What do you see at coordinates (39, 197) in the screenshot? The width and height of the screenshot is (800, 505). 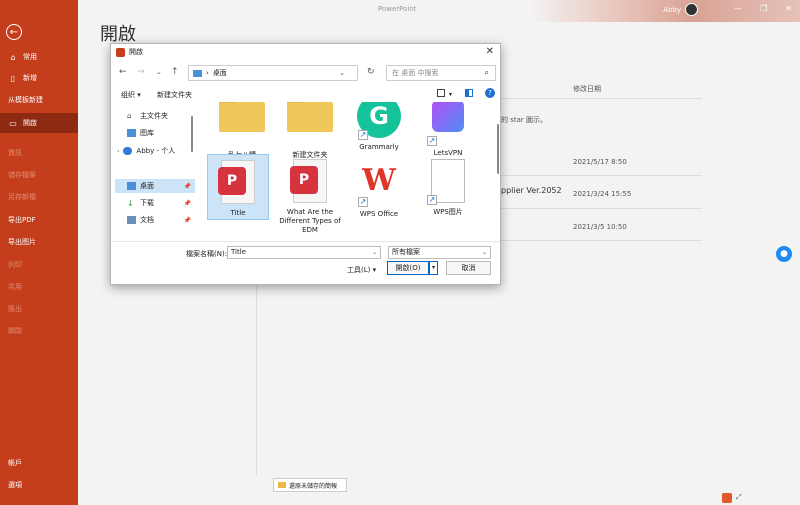 I see `sidebar-item-save-as: 另存新檔` at bounding box center [39, 197].